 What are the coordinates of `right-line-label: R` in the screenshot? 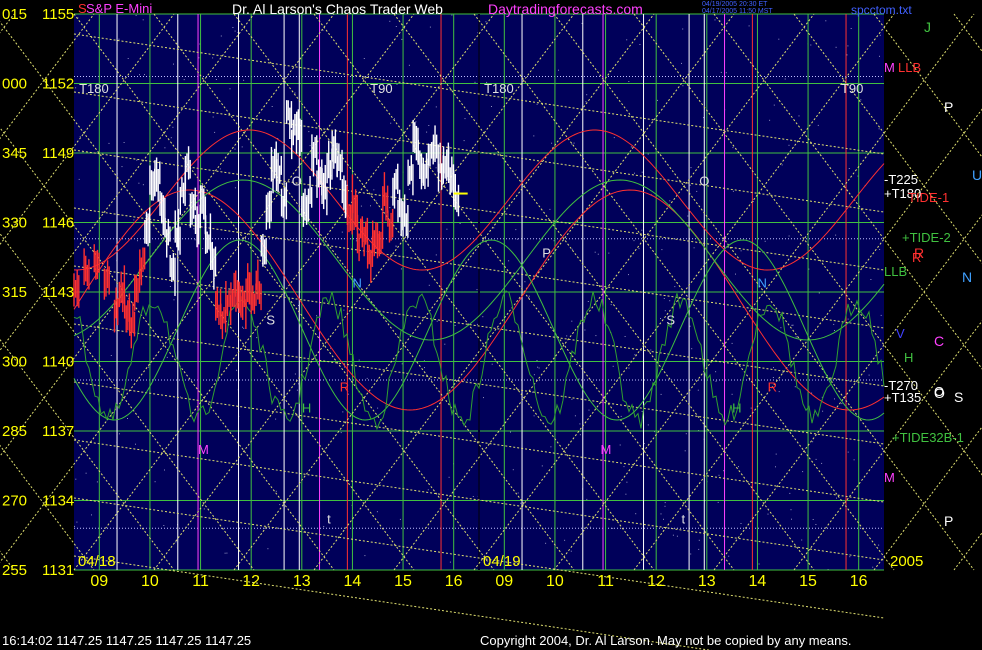 It's located at (916, 257).